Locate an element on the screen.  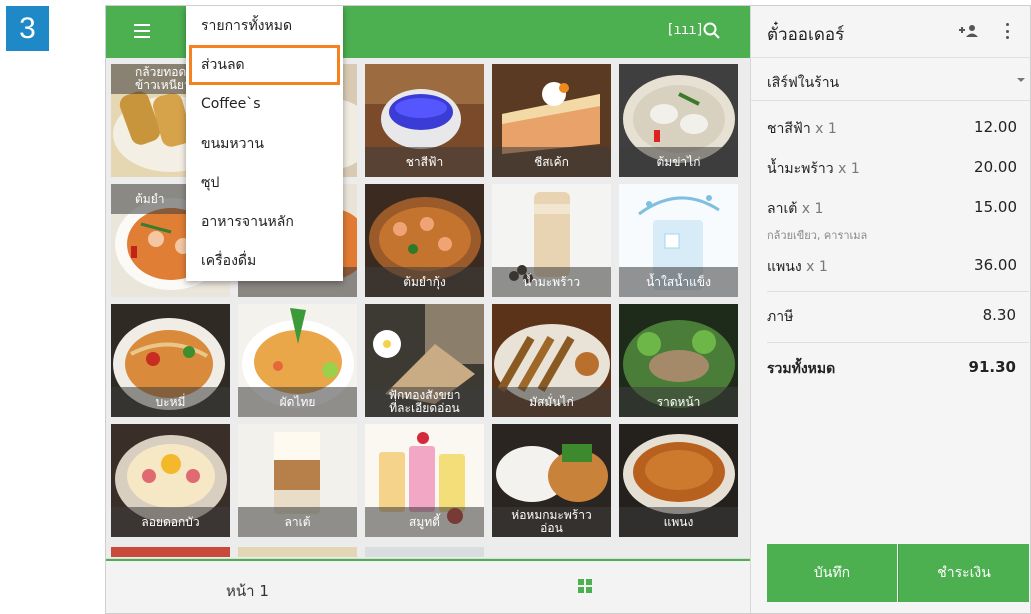
ticket-title: ตั๋วออเดอร์ is located at coordinates (806, 35).